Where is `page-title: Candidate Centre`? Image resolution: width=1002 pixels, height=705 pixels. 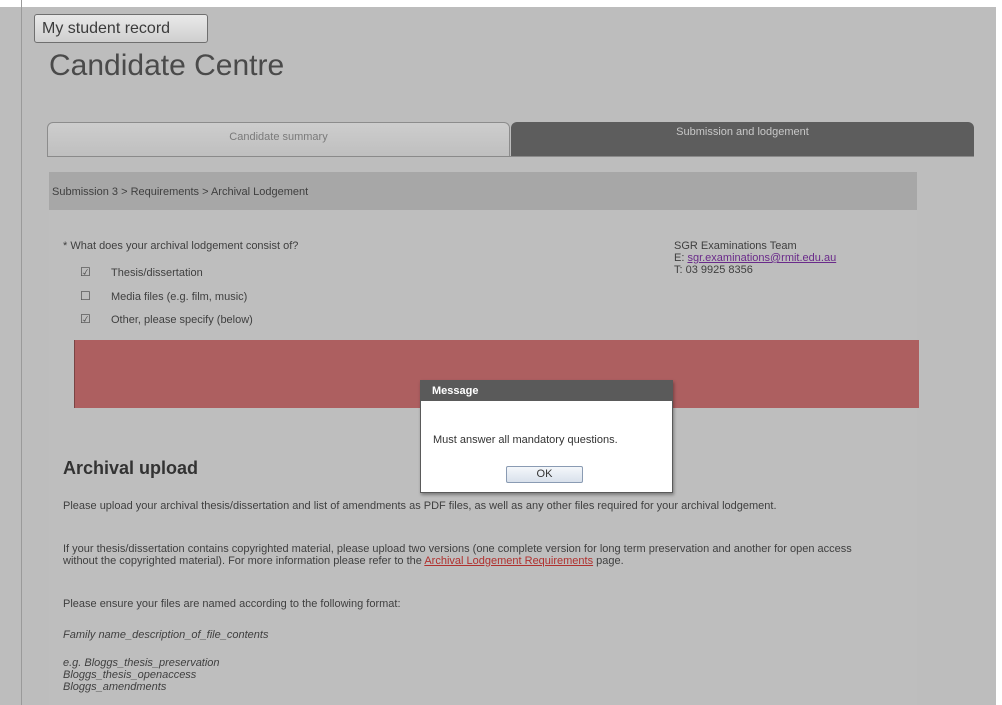 page-title: Candidate Centre is located at coordinates (167, 65).